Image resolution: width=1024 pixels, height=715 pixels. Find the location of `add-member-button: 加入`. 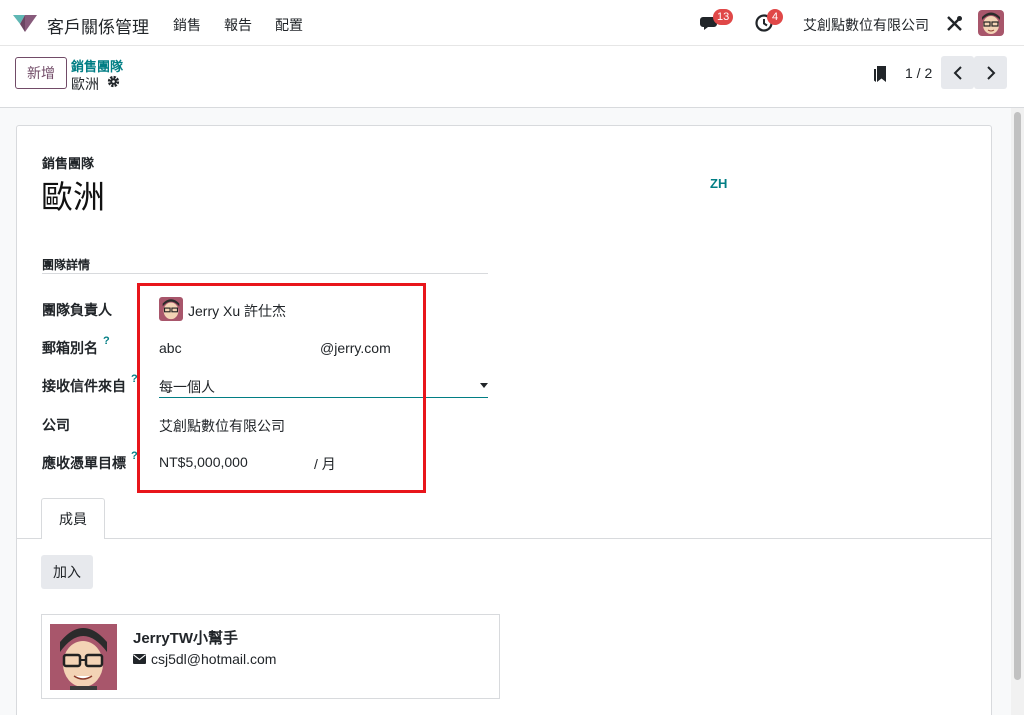

add-member-button: 加入 is located at coordinates (67, 572).